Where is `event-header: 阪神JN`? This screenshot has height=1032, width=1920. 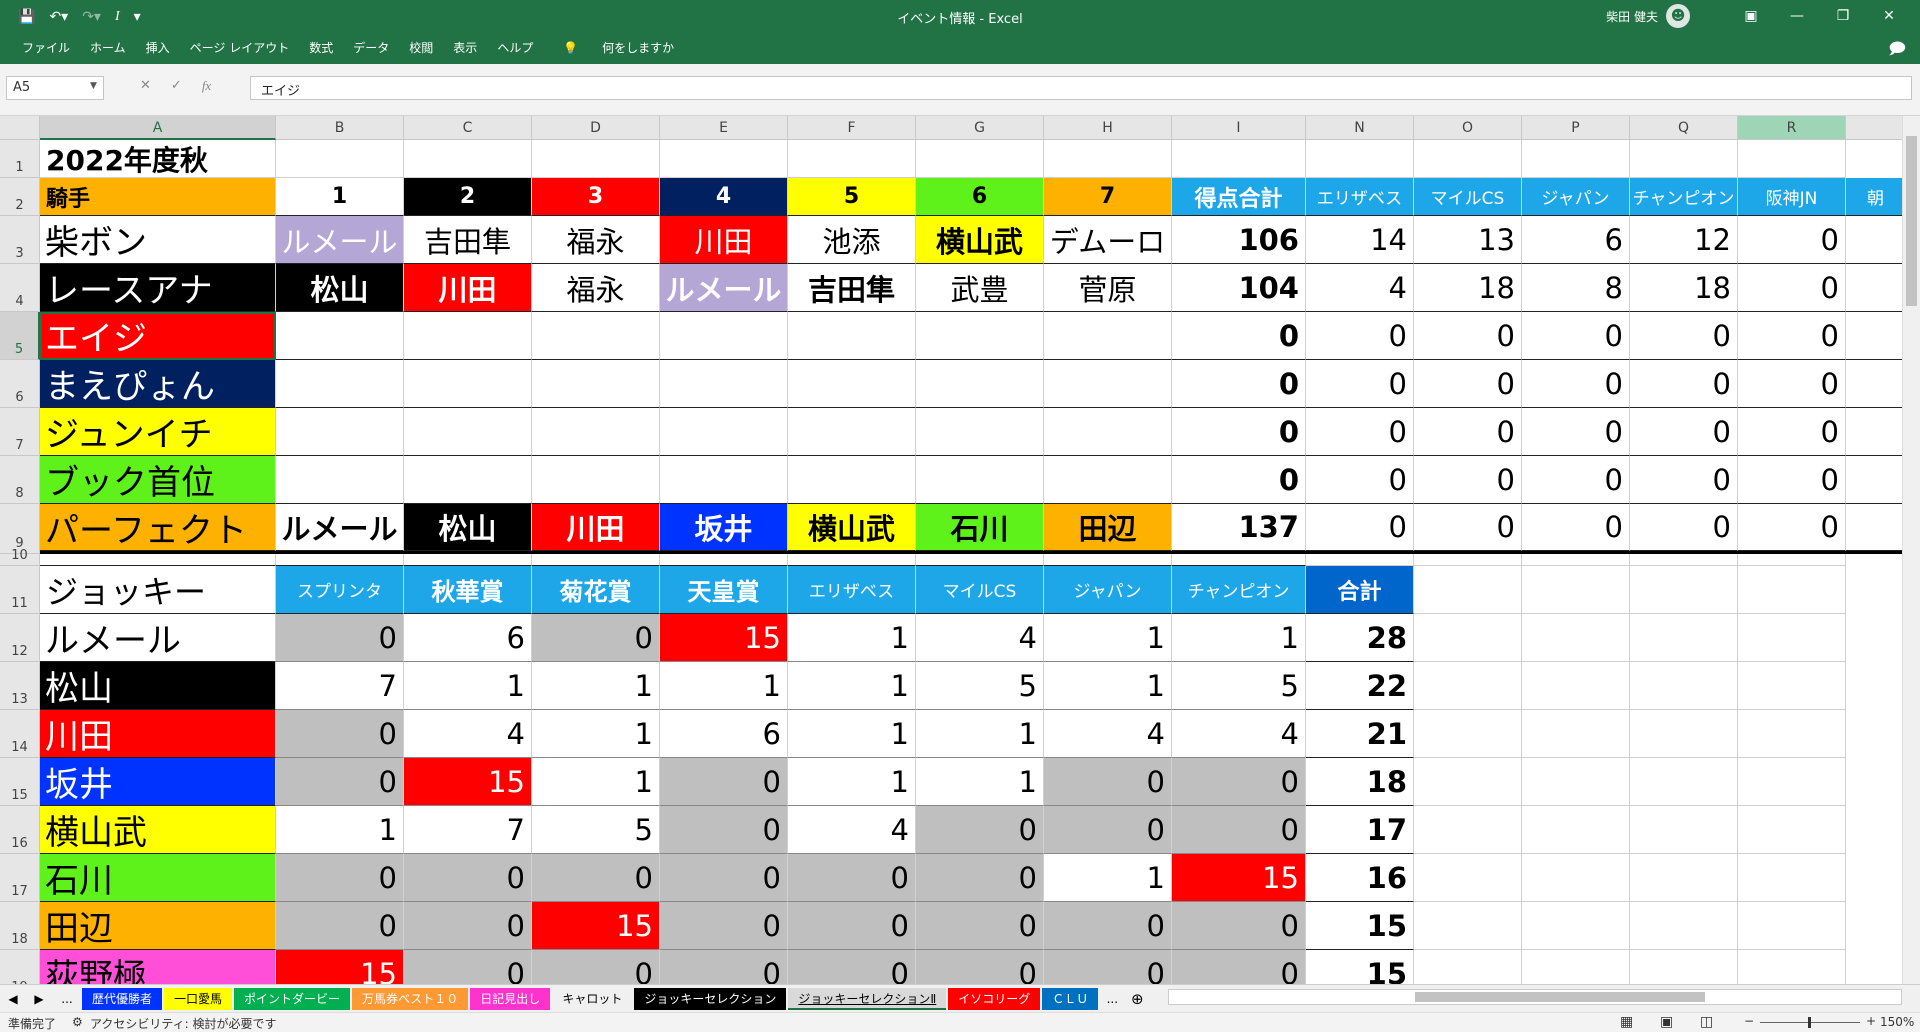 event-header: 阪神JN is located at coordinates (1792, 197).